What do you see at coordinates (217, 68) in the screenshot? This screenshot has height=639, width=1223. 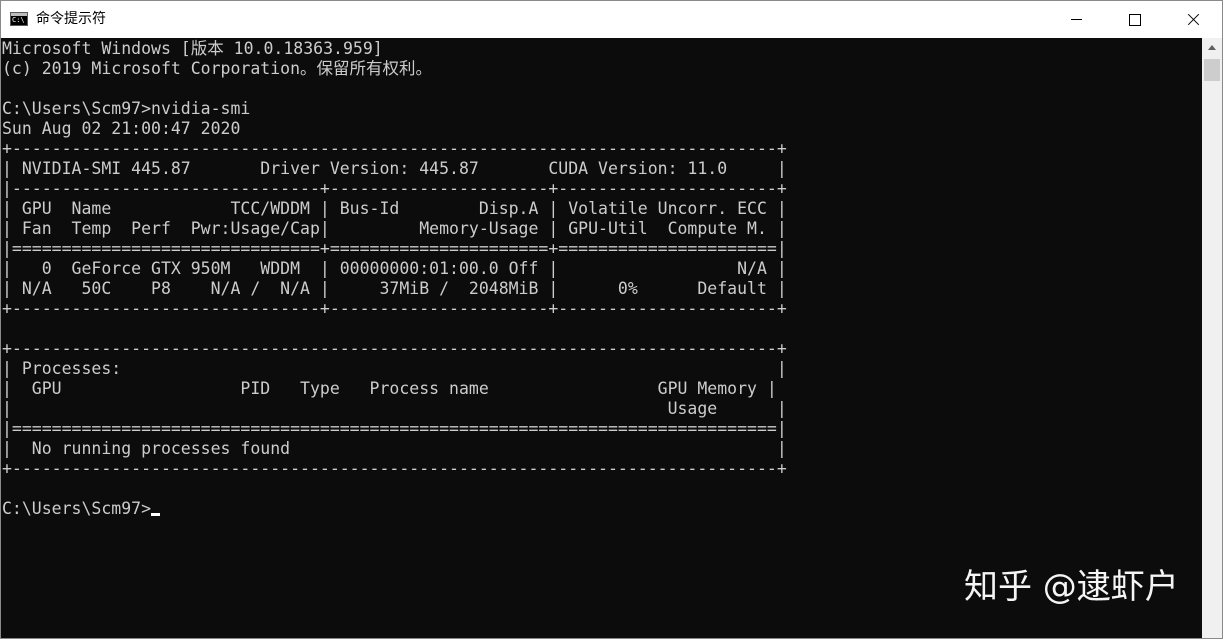 I see `console-line: (c) 2019 Microsoft Corporation。保留所有权利。` at bounding box center [217, 68].